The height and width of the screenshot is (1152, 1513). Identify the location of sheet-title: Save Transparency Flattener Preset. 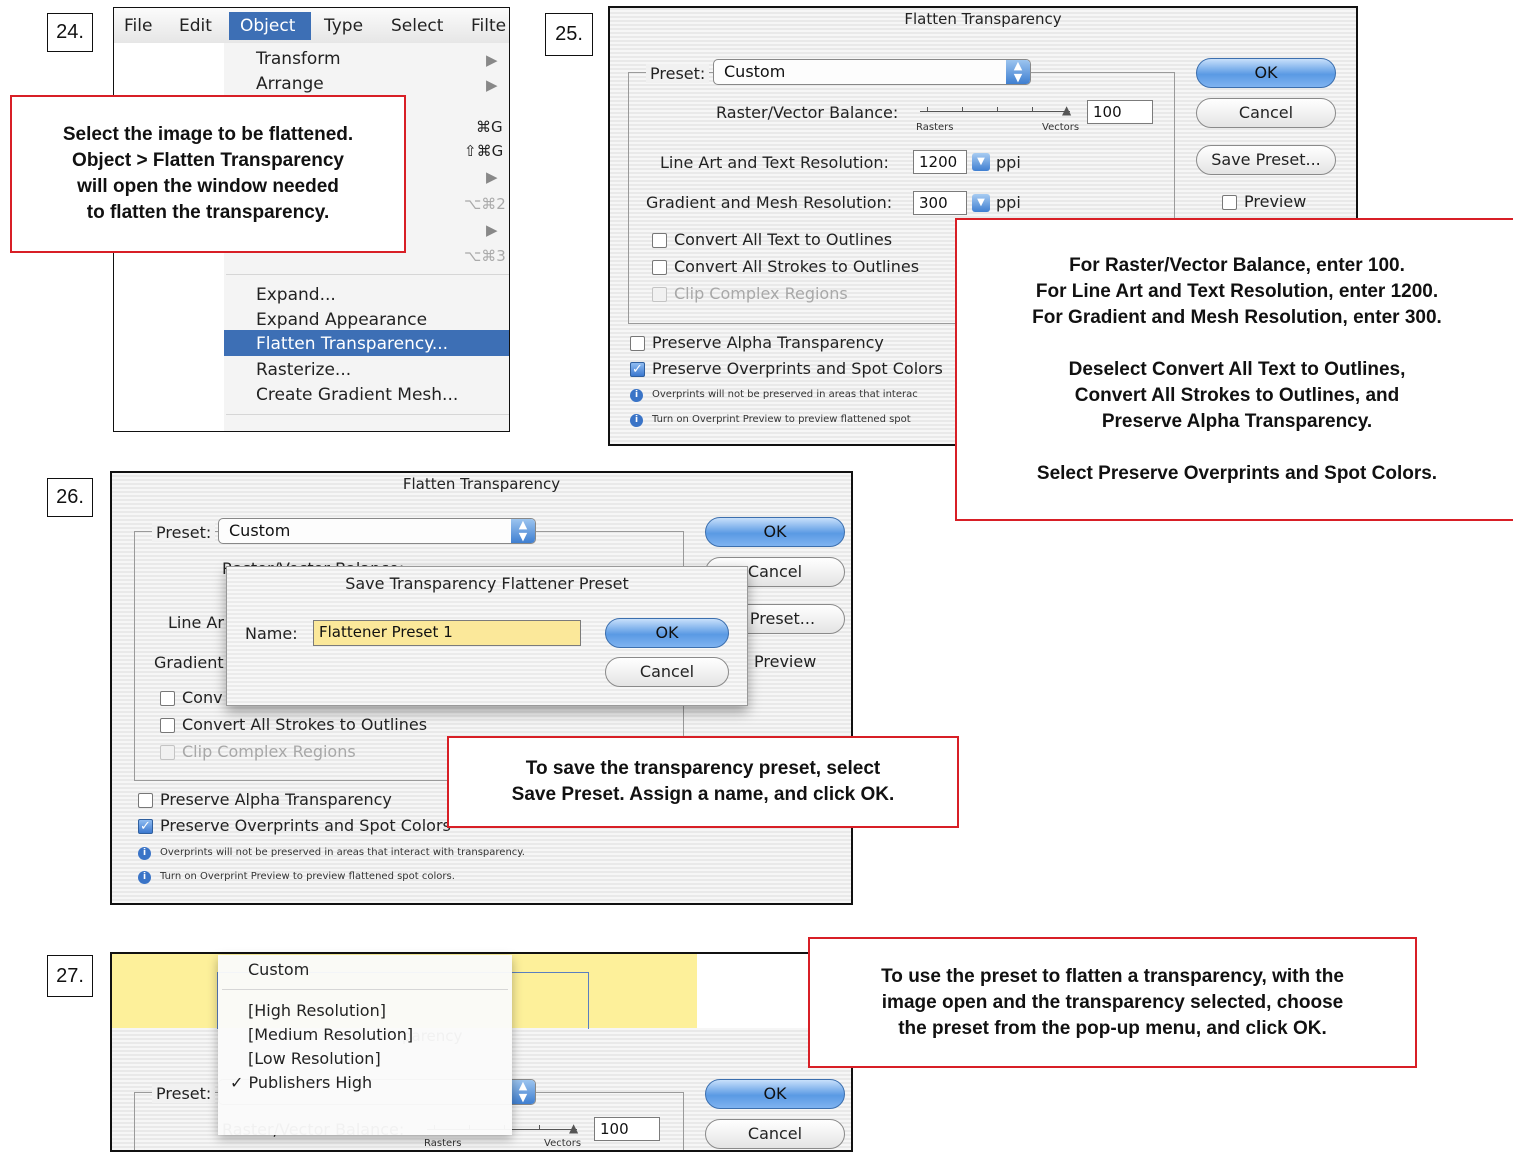
(487, 583).